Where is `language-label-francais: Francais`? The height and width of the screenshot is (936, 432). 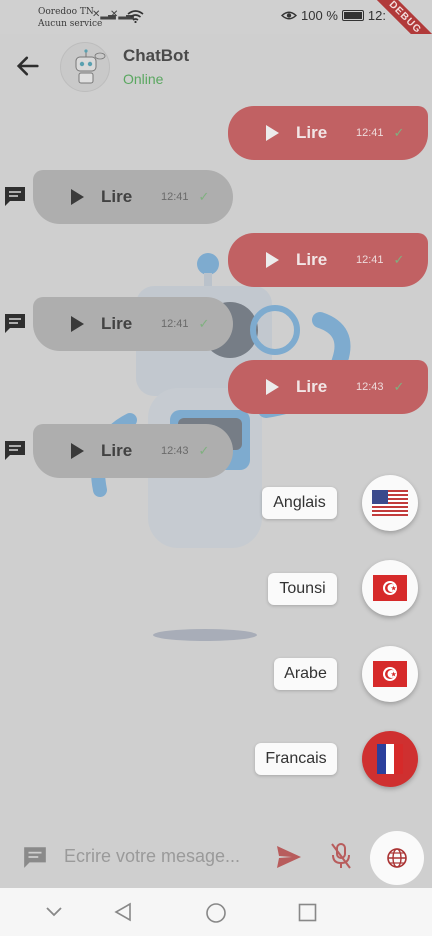
language-label-francais: Francais is located at coordinates (296, 759).